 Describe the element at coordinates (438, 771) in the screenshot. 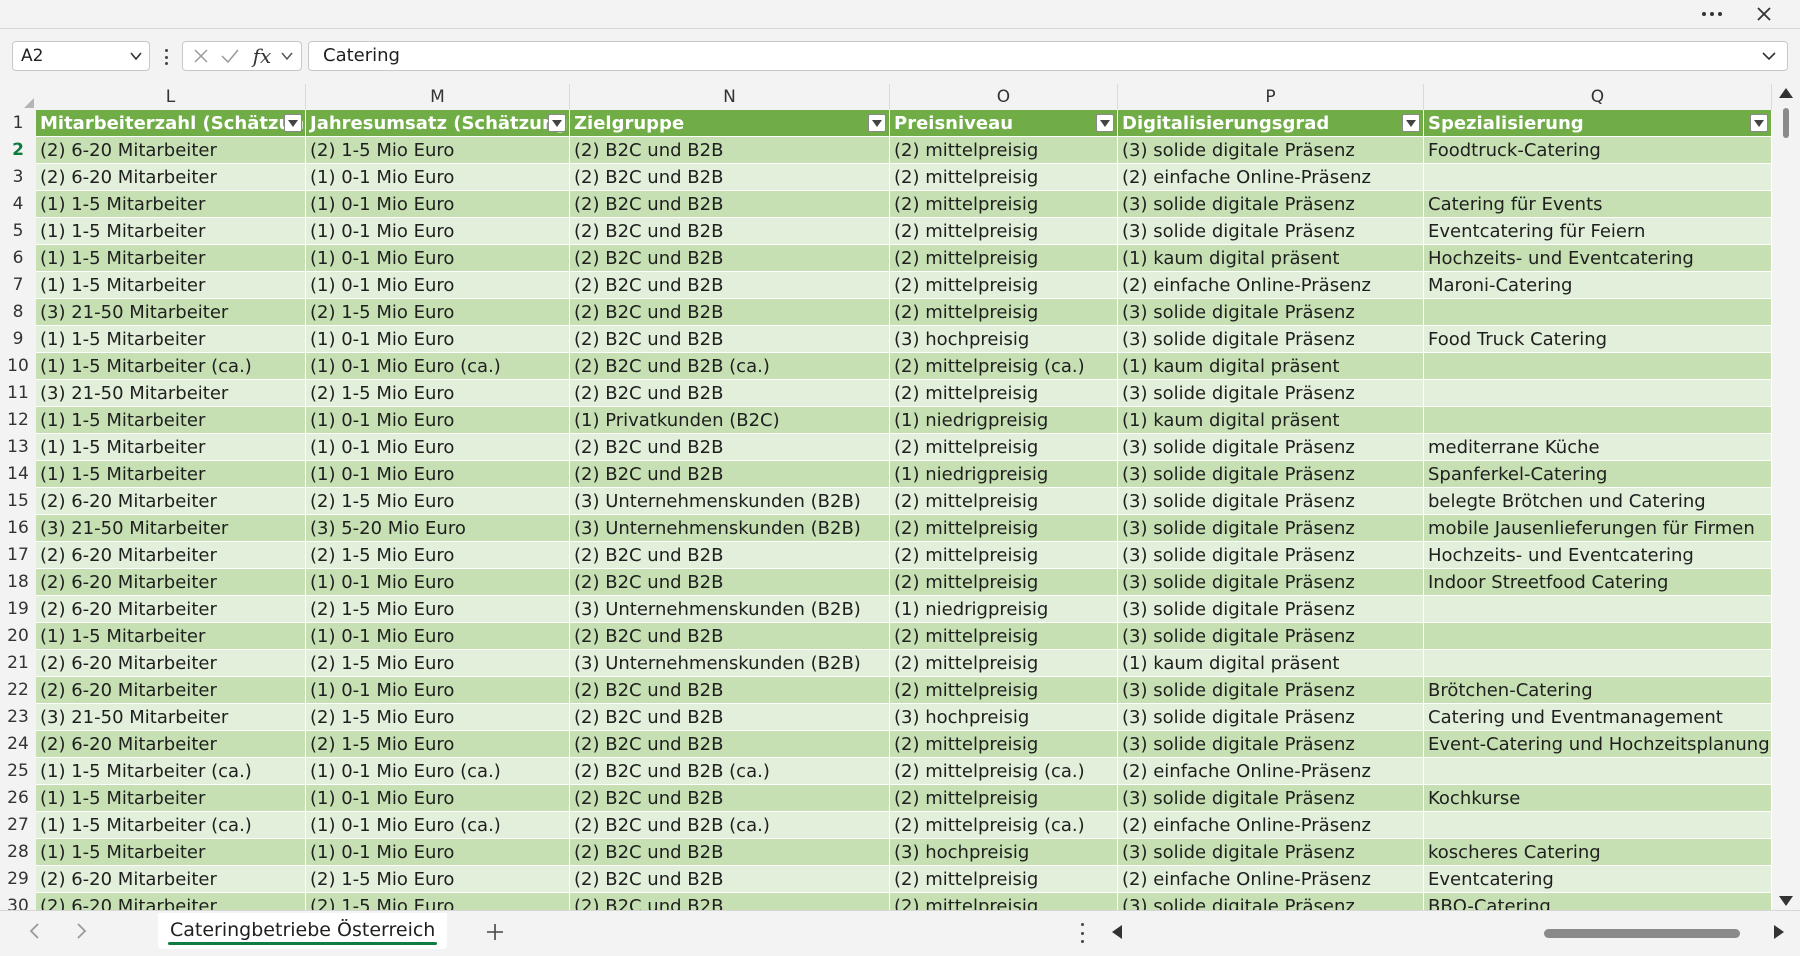

I see `table-cell: (1) 0-1 Mio Euro (ca.)` at that location.